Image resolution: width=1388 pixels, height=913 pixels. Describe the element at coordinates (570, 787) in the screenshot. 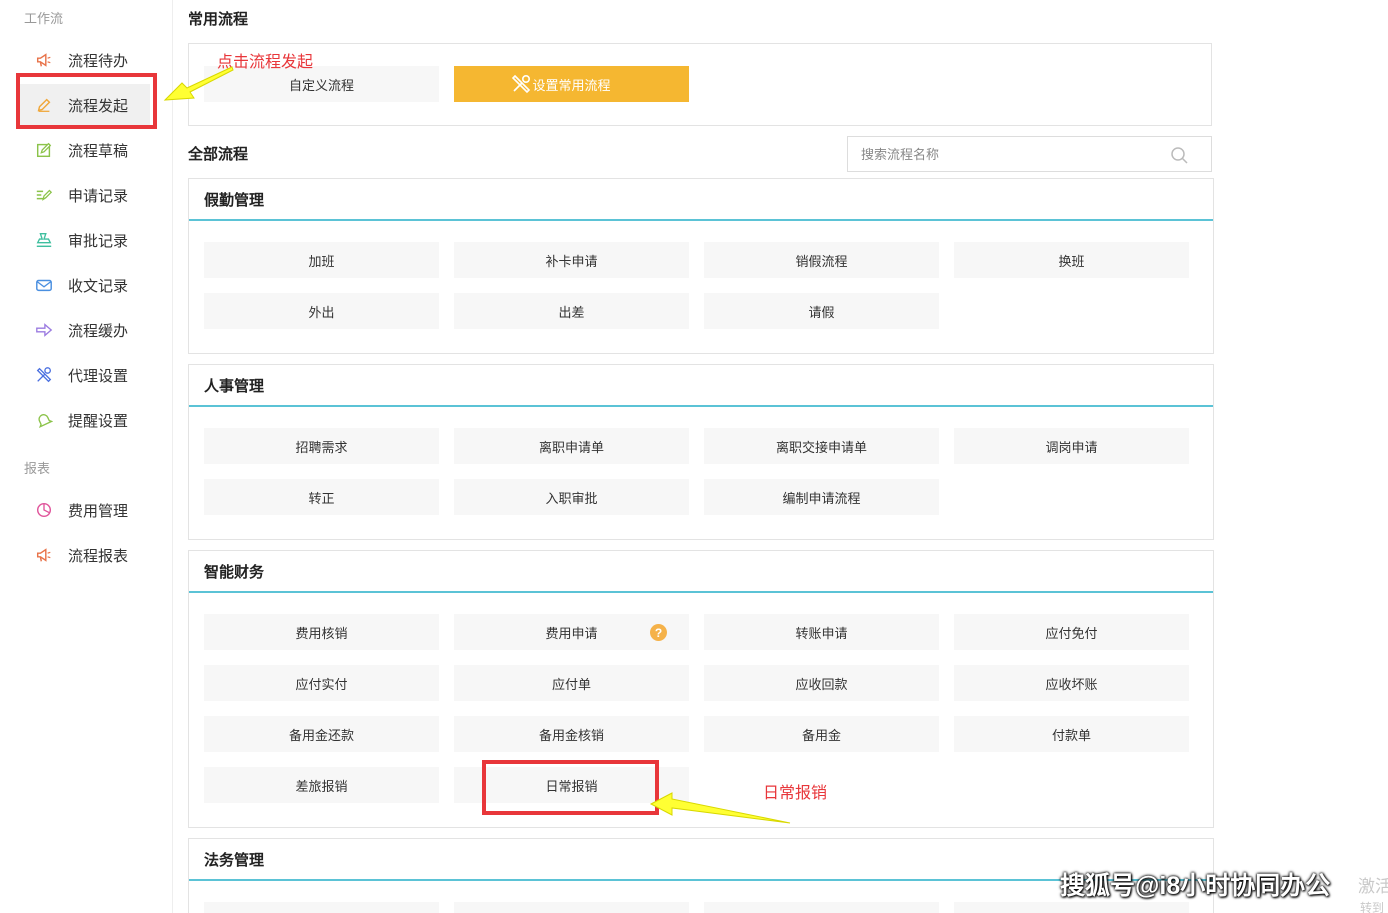

I see `highlight-box-daily-expense` at that location.